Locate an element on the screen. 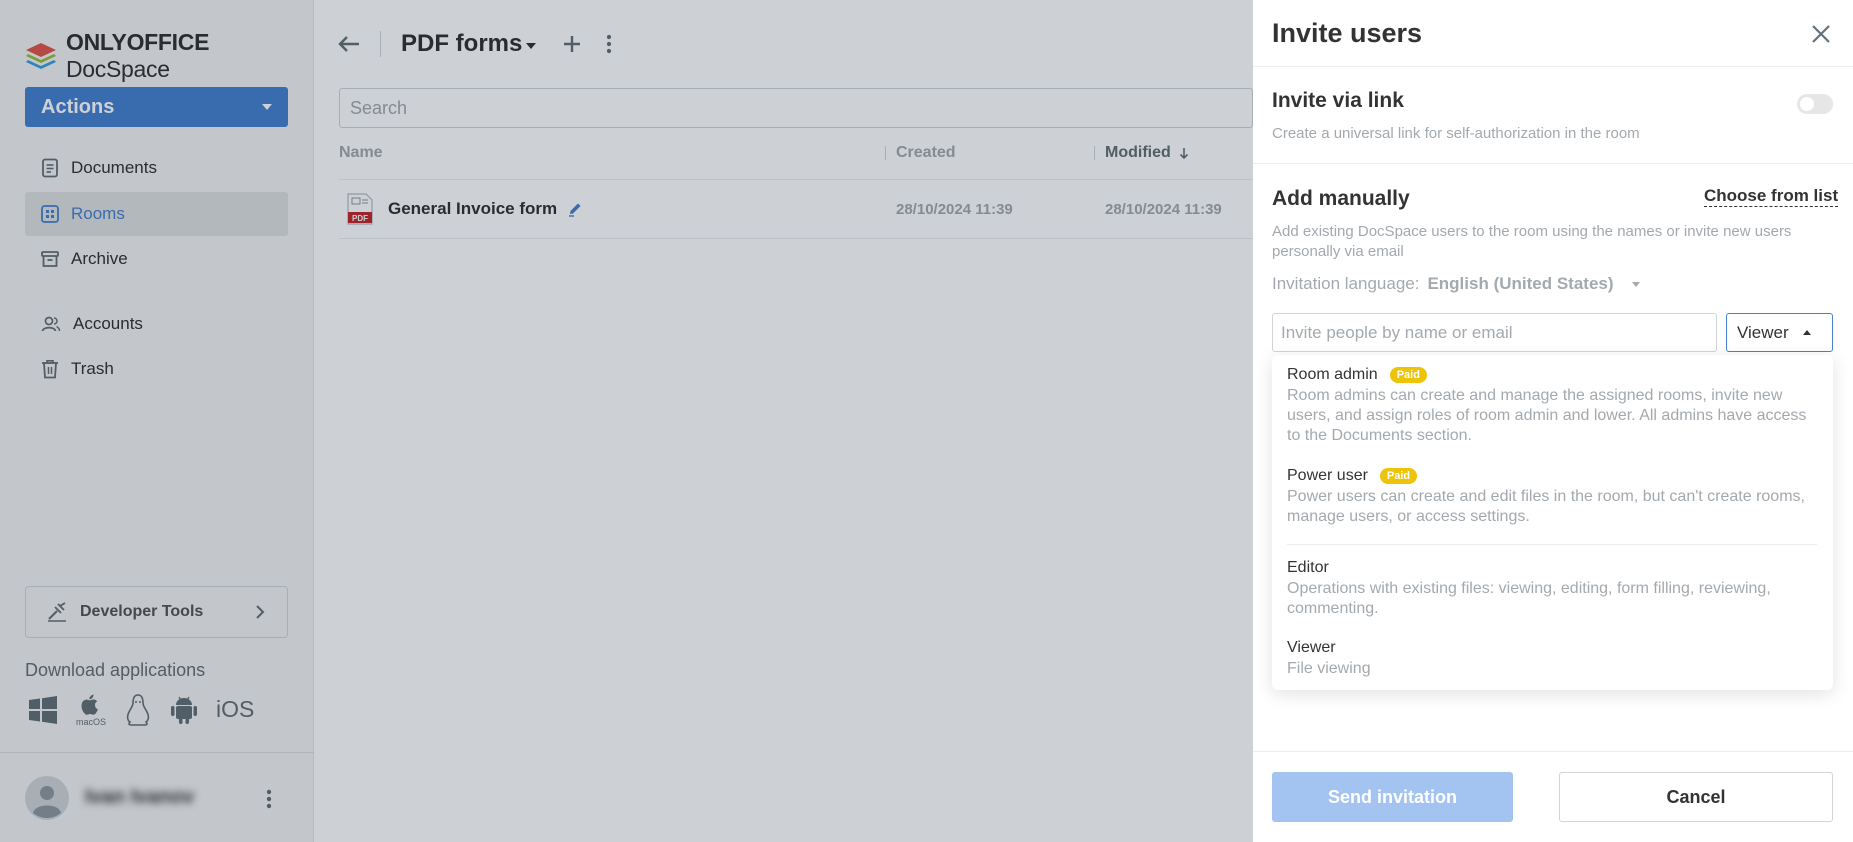  invitation-language-label: Invitation language: is located at coordinates (1346, 283).